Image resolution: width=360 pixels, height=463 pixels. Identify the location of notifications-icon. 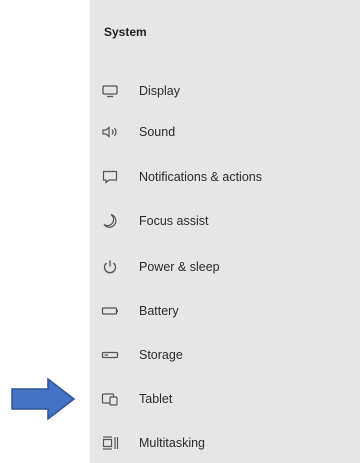
(110, 177).